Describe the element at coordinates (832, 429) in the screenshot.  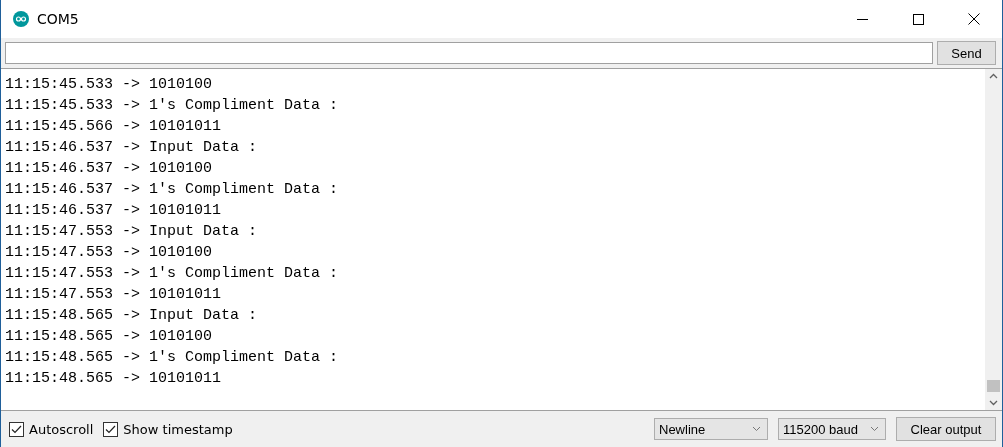
I see `baud-rate-dropdown: 115200 baud` at that location.